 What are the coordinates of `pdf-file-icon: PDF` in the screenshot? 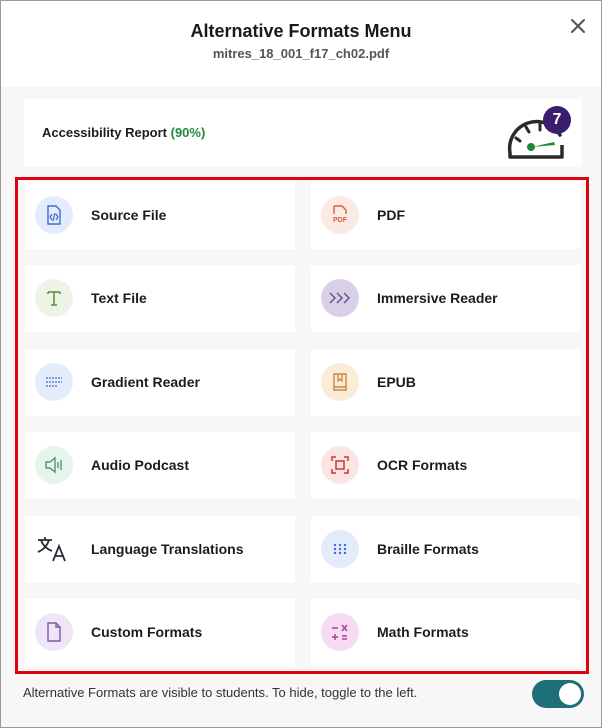 It's located at (340, 215).